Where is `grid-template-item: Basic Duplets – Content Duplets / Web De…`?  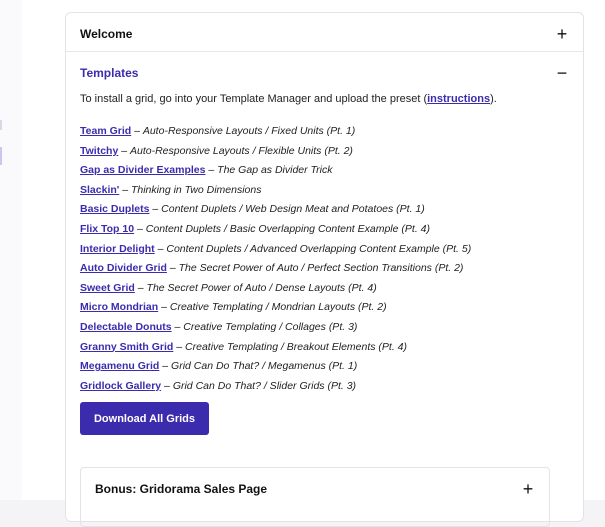
grid-template-item: Basic Duplets – Content Duplets / Web De… is located at coordinates (325, 210).